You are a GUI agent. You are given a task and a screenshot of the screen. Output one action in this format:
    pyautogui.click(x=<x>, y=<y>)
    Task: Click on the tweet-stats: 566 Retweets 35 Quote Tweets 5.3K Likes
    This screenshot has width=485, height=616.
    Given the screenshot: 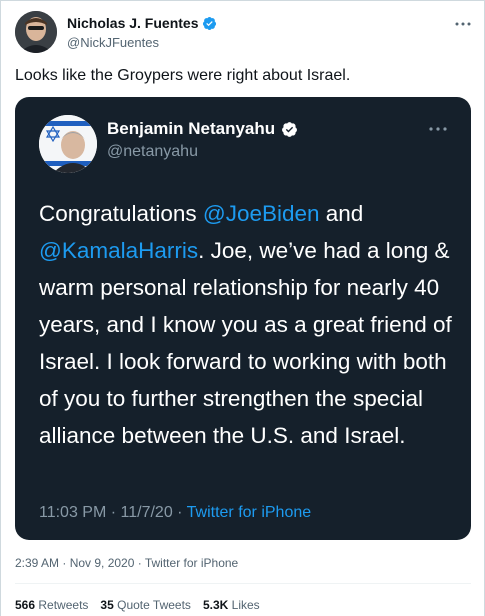 What is the action you would take?
    pyautogui.click(x=143, y=605)
    